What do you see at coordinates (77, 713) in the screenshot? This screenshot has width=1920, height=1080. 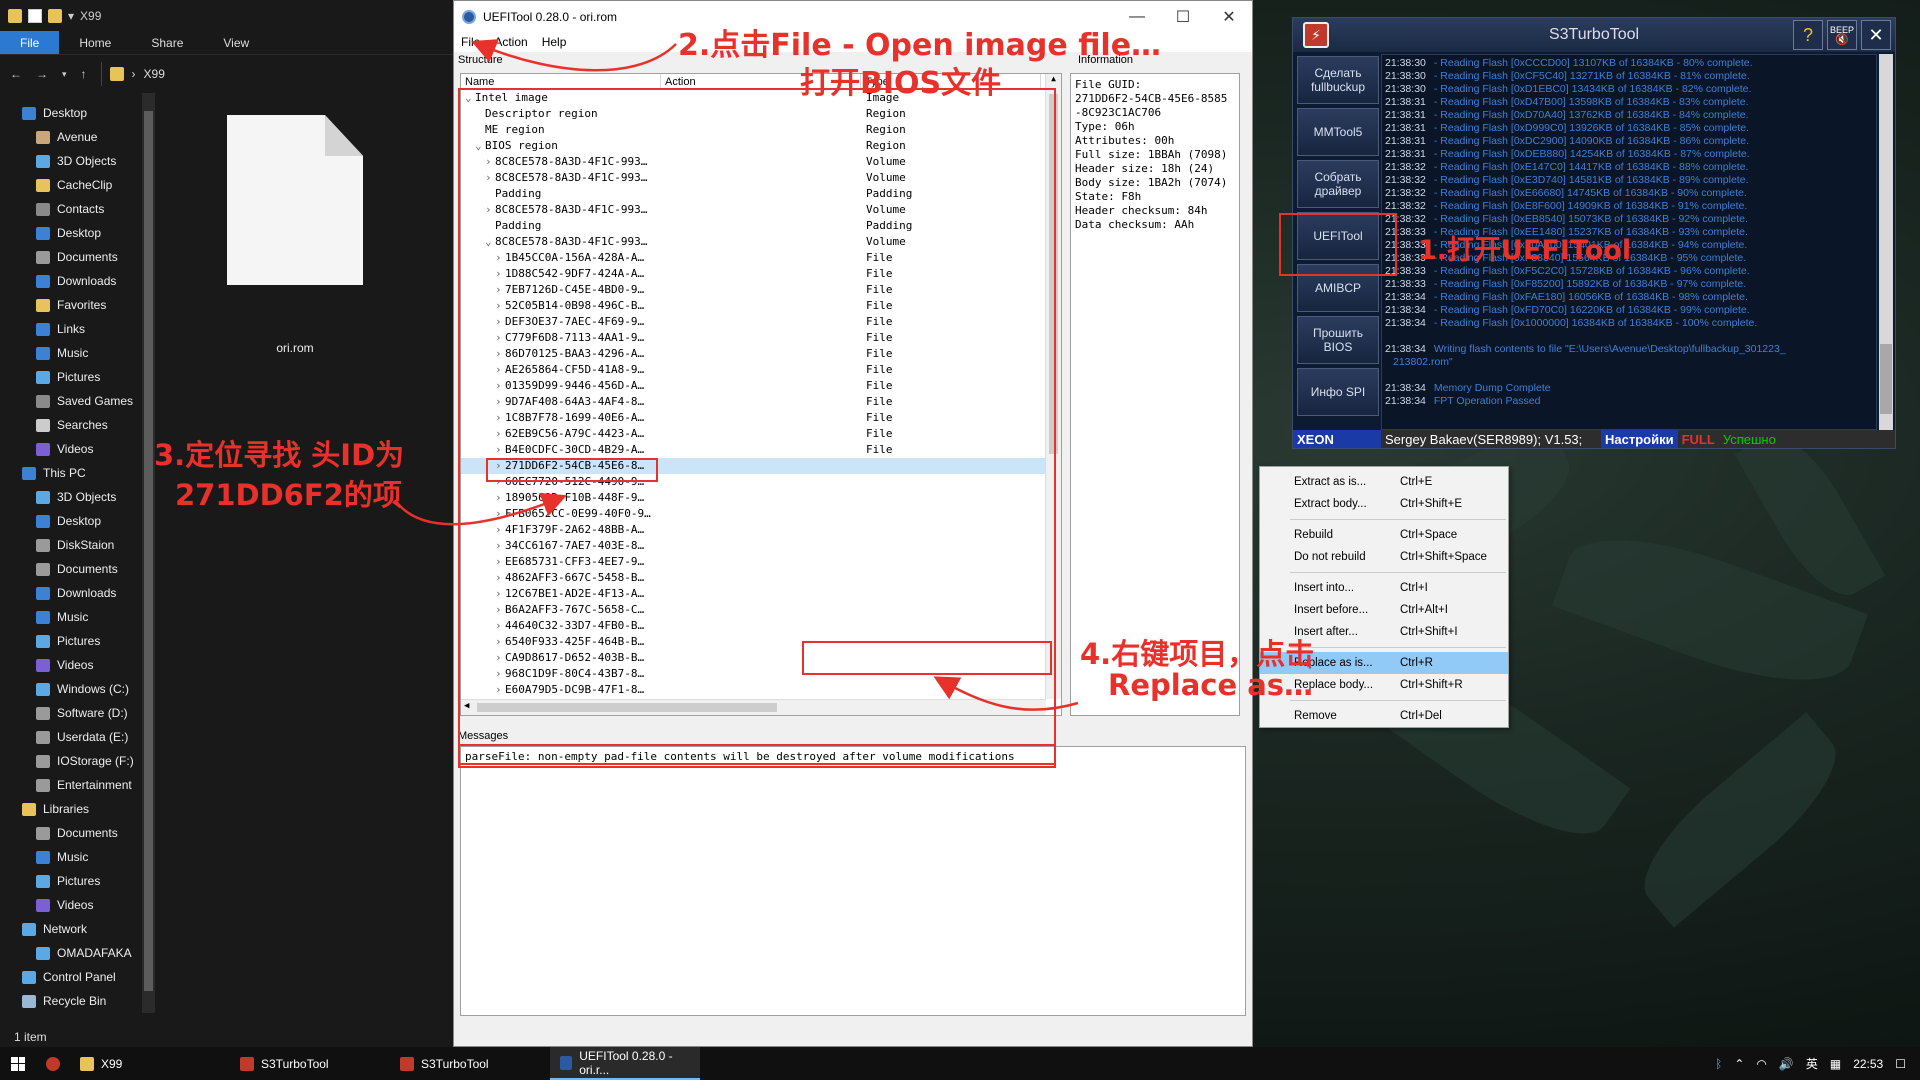 I see `nav-item: Software (D:)` at bounding box center [77, 713].